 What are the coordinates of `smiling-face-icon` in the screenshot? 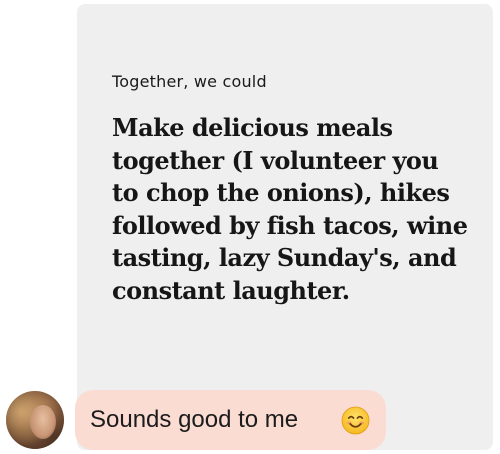 It's located at (355, 420).